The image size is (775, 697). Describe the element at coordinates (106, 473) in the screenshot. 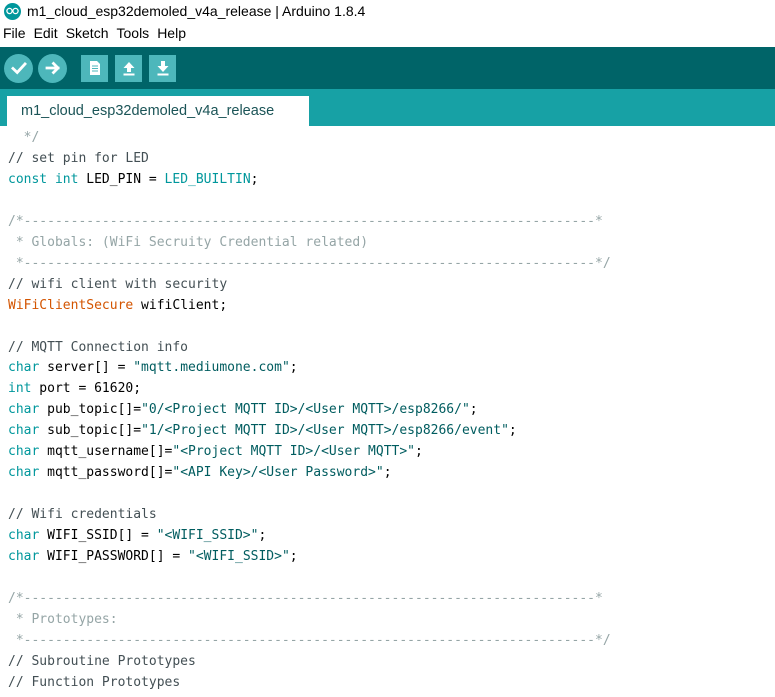

I see `code-token: mqtt_password[]=` at that location.